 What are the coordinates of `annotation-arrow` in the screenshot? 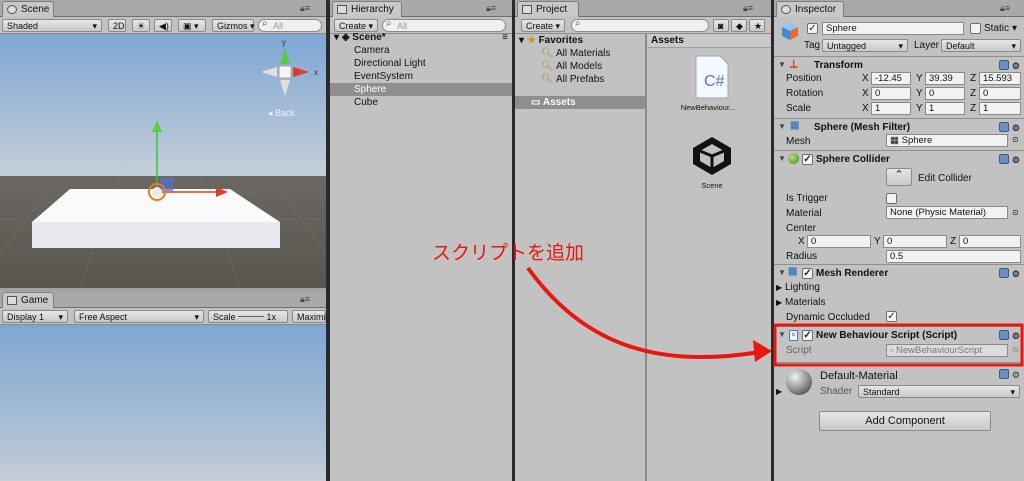 It's located at (775, 316).